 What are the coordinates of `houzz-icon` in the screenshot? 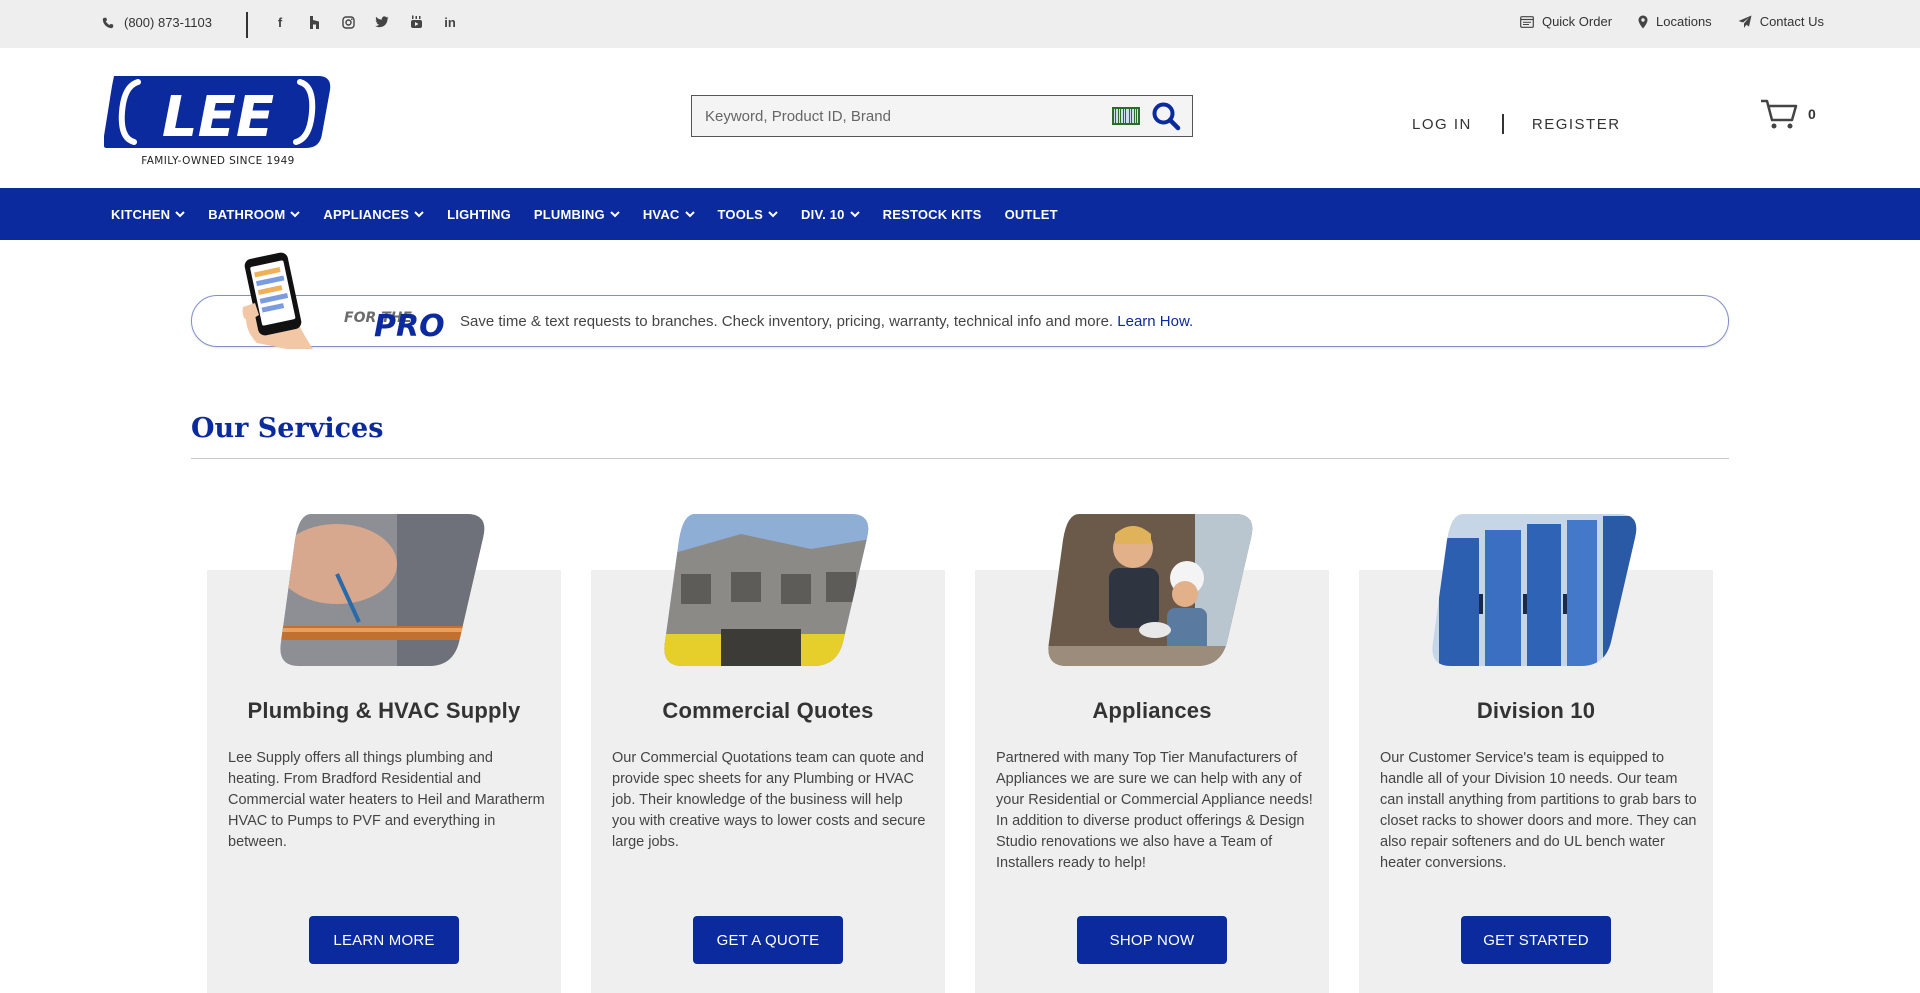 It's located at (314, 22).